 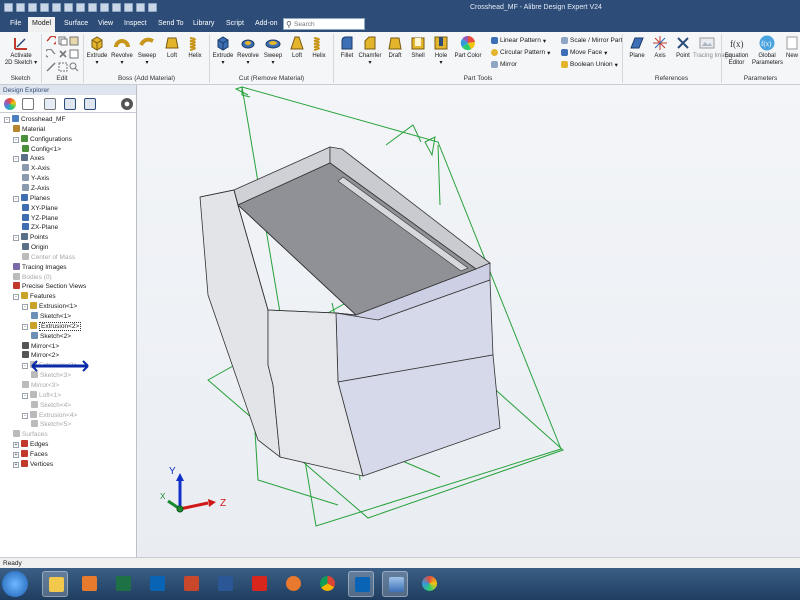 What do you see at coordinates (28, 104) in the screenshot?
I see `list-view-icon` at bounding box center [28, 104].